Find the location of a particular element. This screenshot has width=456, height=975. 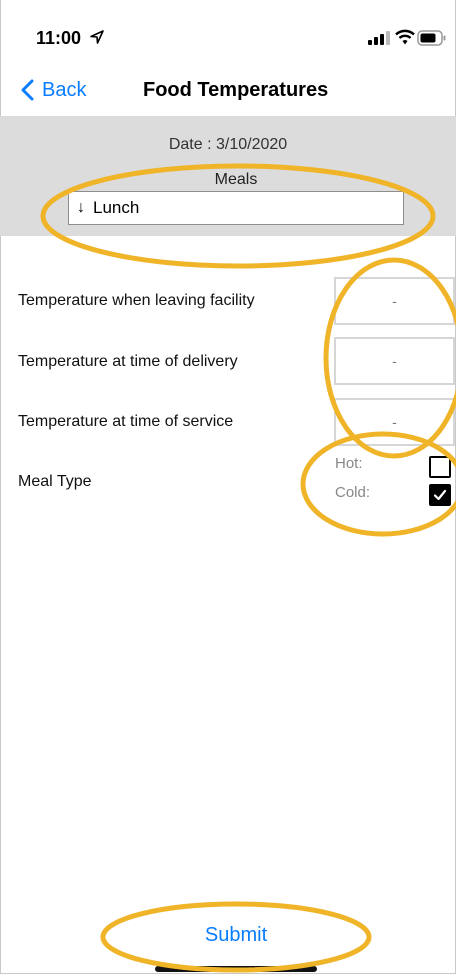

hot-checkbox is located at coordinates (440, 467).